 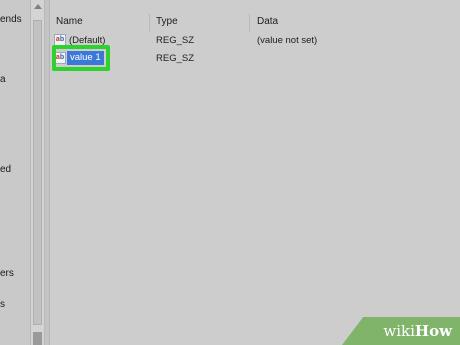 What do you see at coordinates (81, 58) in the screenshot?
I see `tutorial-highlight-box` at bounding box center [81, 58].